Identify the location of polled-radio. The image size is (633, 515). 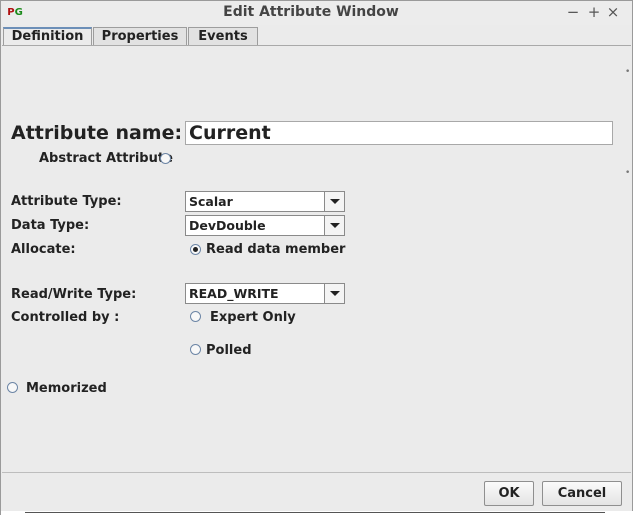
(195, 349).